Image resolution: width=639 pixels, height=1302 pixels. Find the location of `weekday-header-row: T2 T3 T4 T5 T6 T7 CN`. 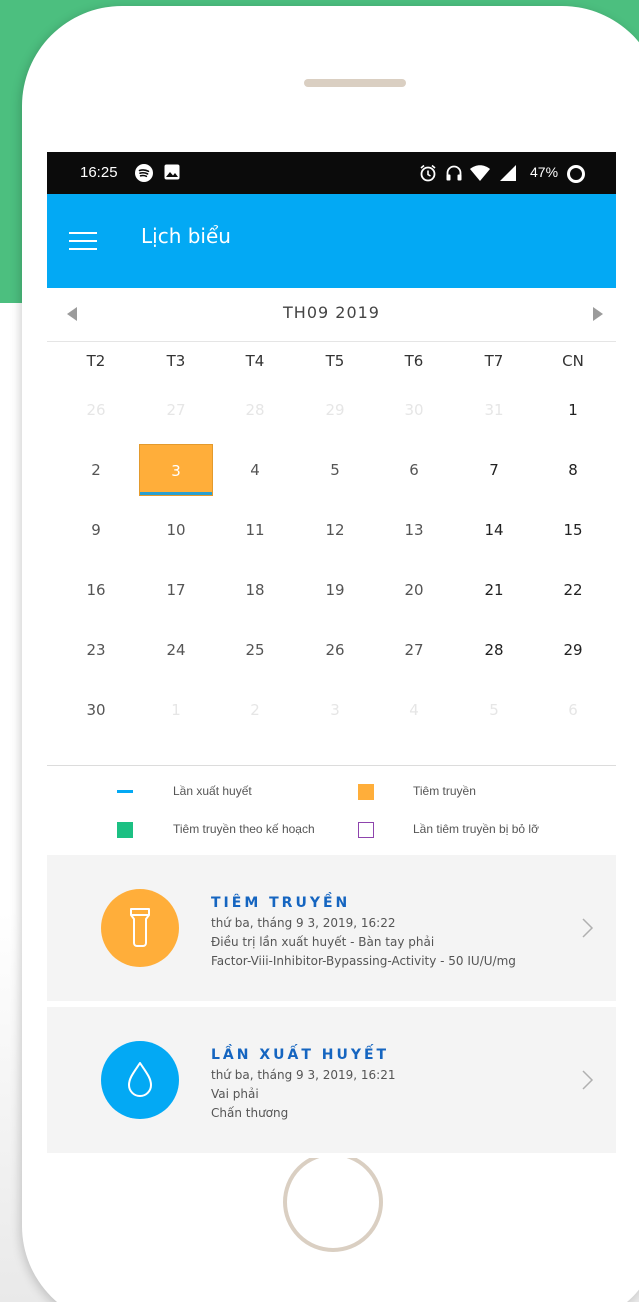

weekday-header-row: T2 T3 T4 T5 T6 T7 CN is located at coordinates (331, 364).